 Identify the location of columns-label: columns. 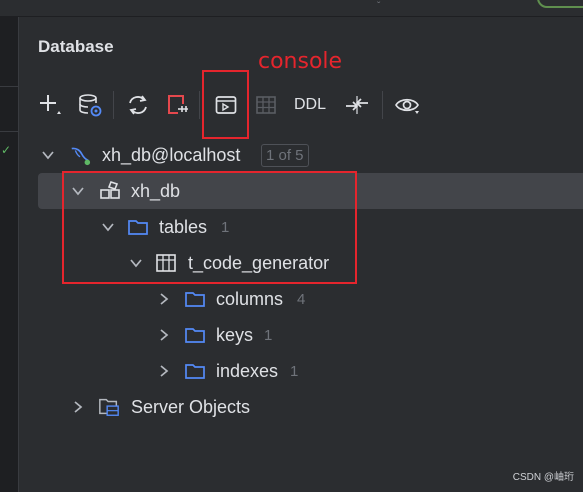
(250, 298).